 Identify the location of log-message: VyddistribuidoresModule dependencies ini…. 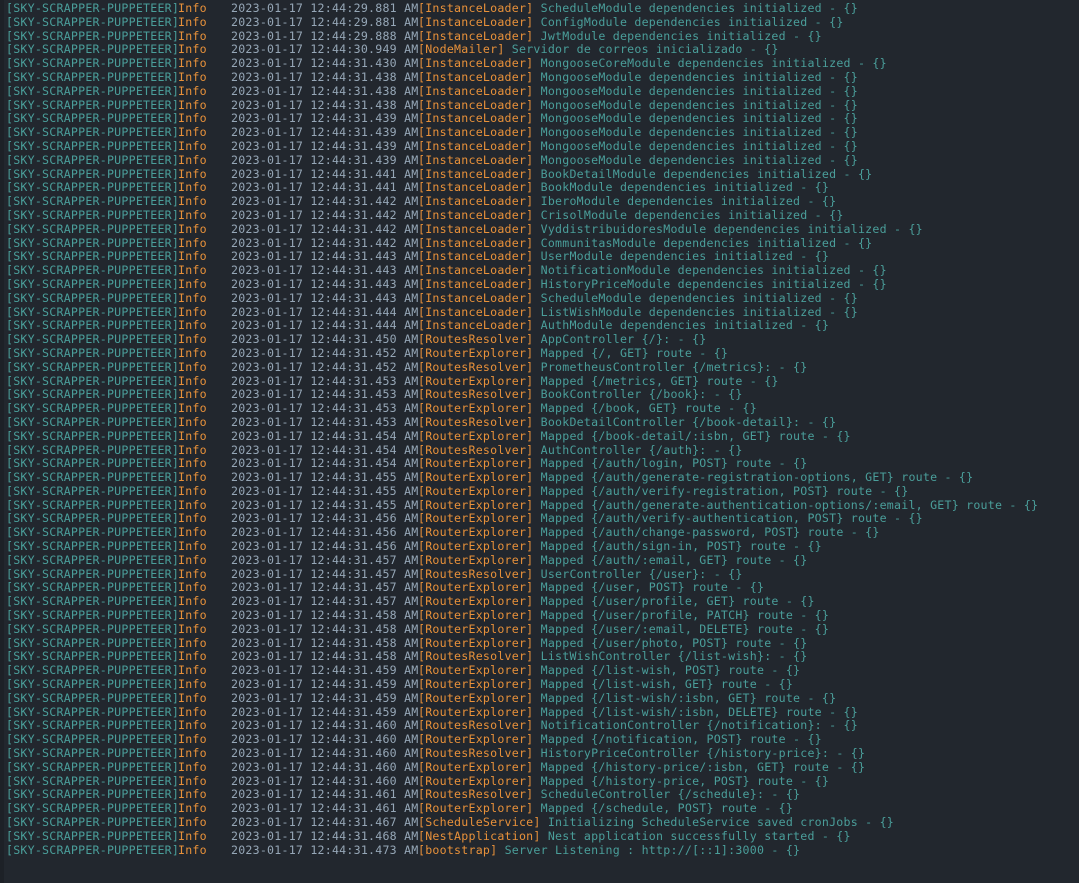
(731, 228).